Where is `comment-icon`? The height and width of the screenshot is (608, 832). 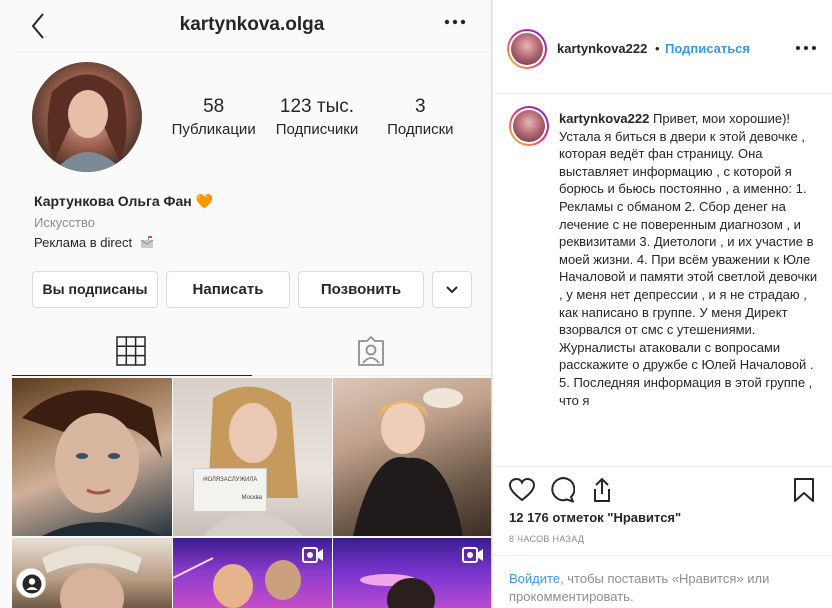 comment-icon is located at coordinates (562, 490).